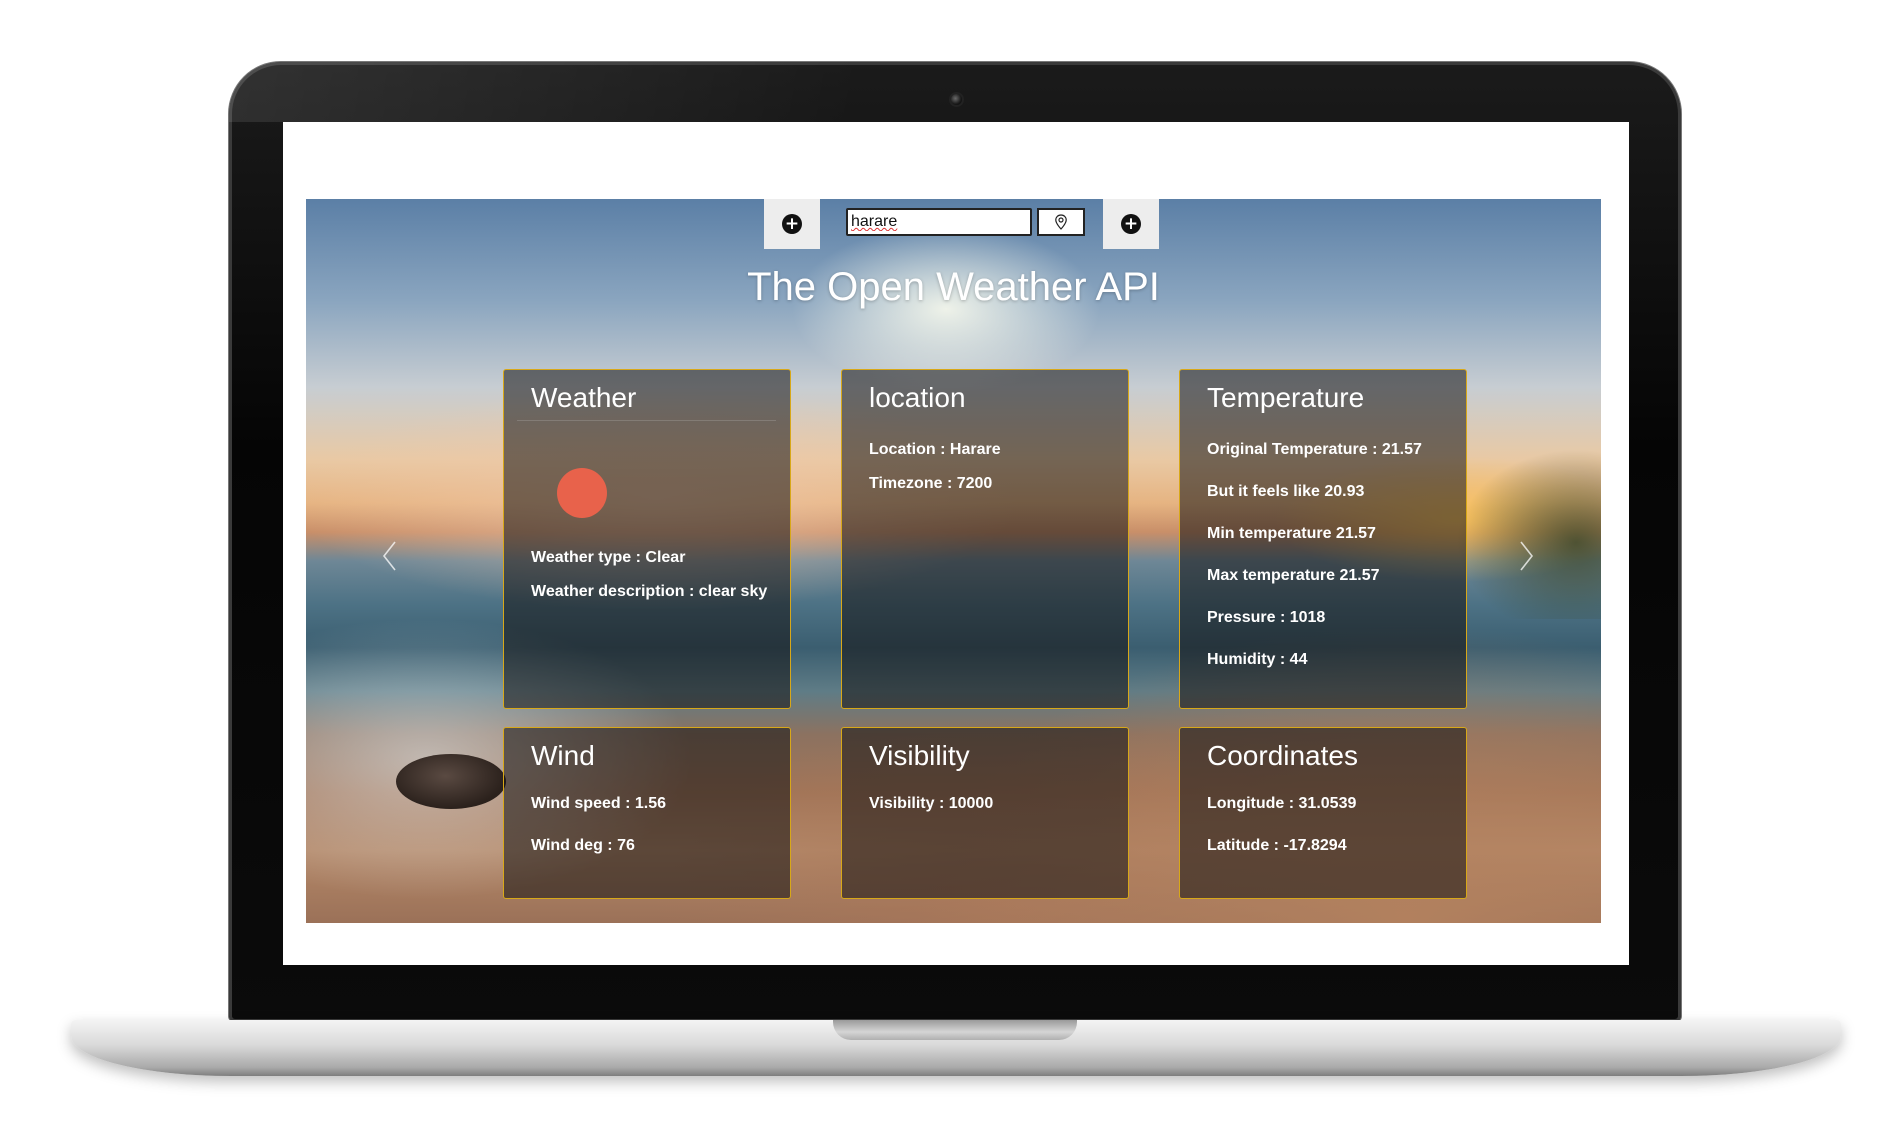  I want to click on add-button-left: +, so click(792, 224).